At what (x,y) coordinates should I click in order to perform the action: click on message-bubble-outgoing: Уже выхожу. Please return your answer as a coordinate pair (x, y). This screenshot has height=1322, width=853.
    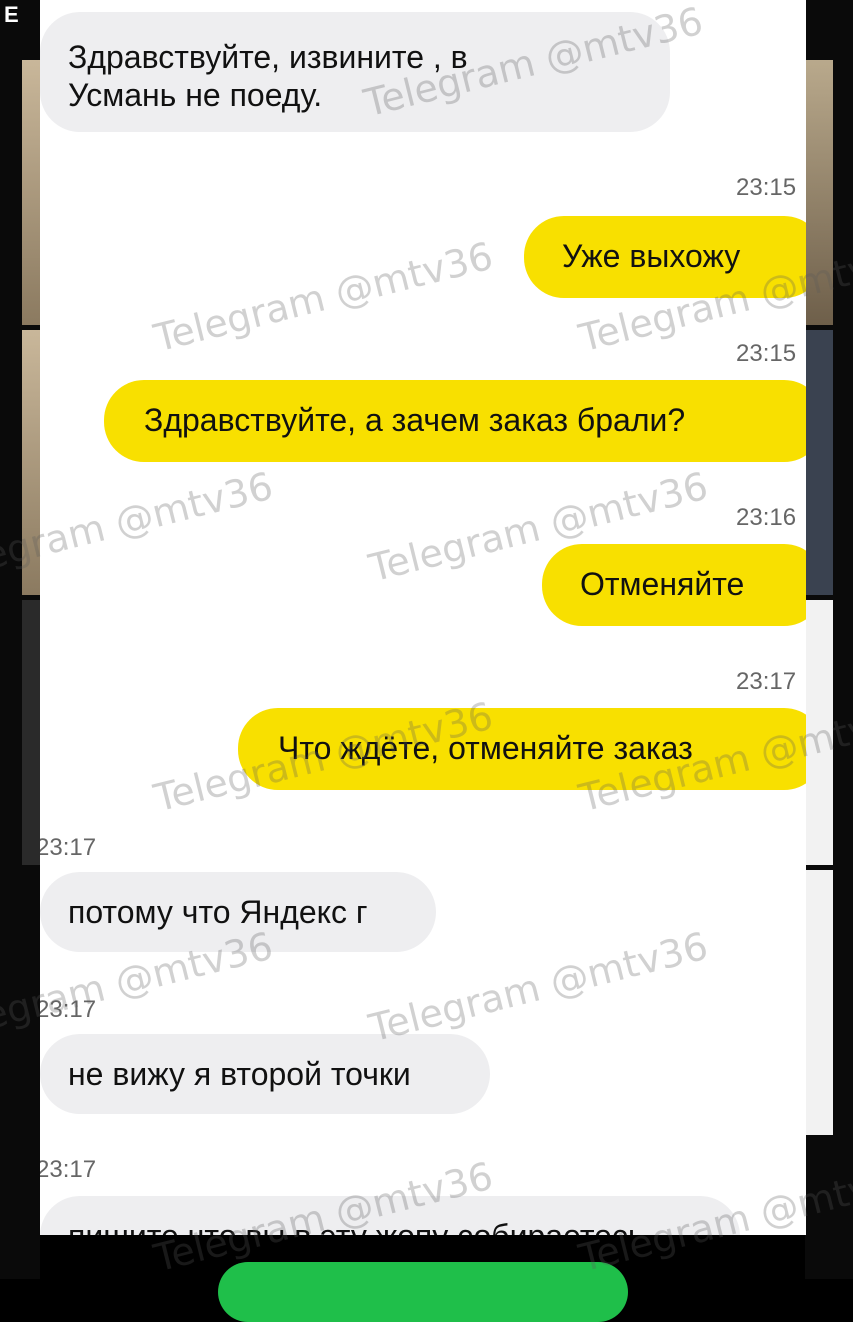
    Looking at the image, I should click on (665, 257).